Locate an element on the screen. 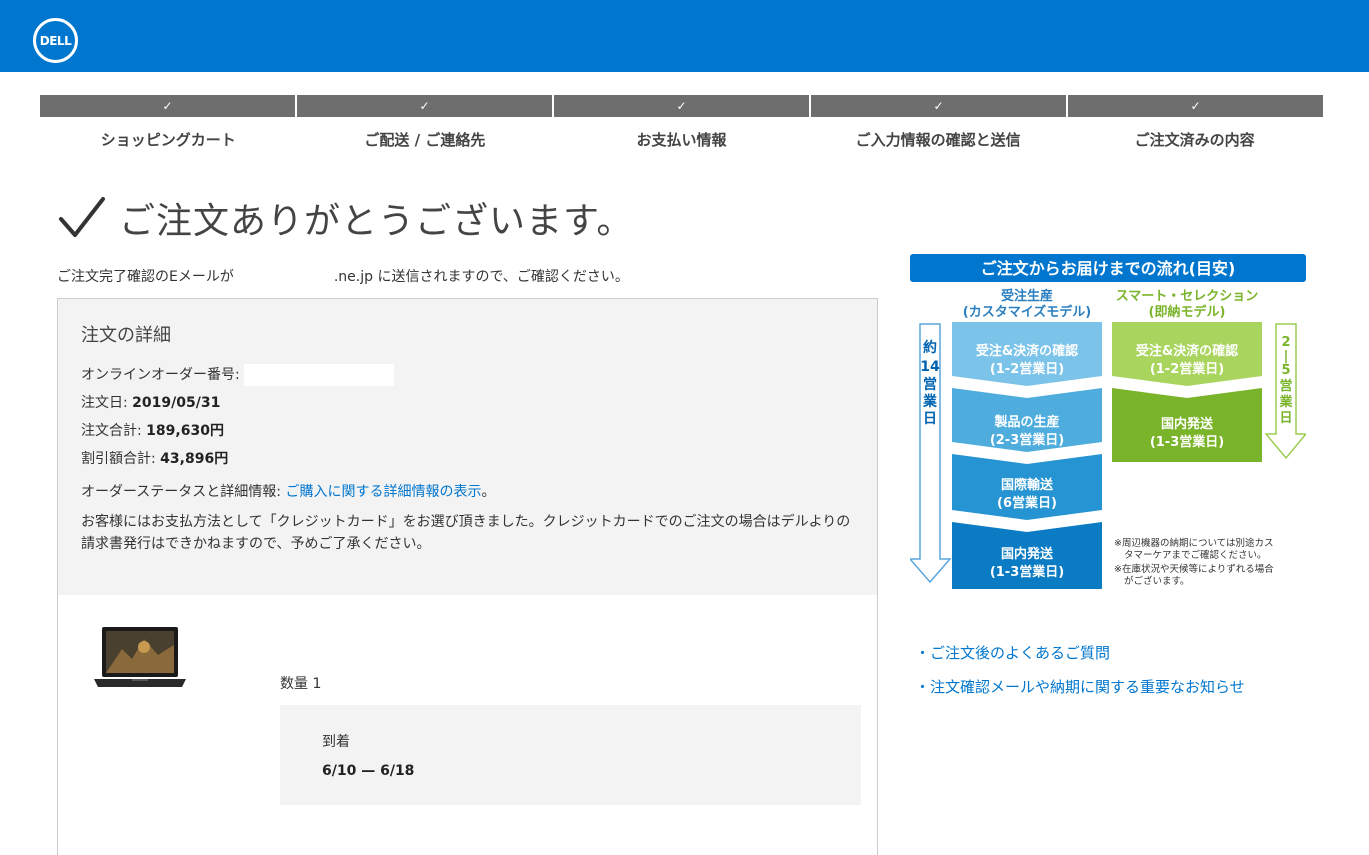 This screenshot has height=855, width=1369. col1-step-2-name: 製品の生産 is located at coordinates (1026, 422).